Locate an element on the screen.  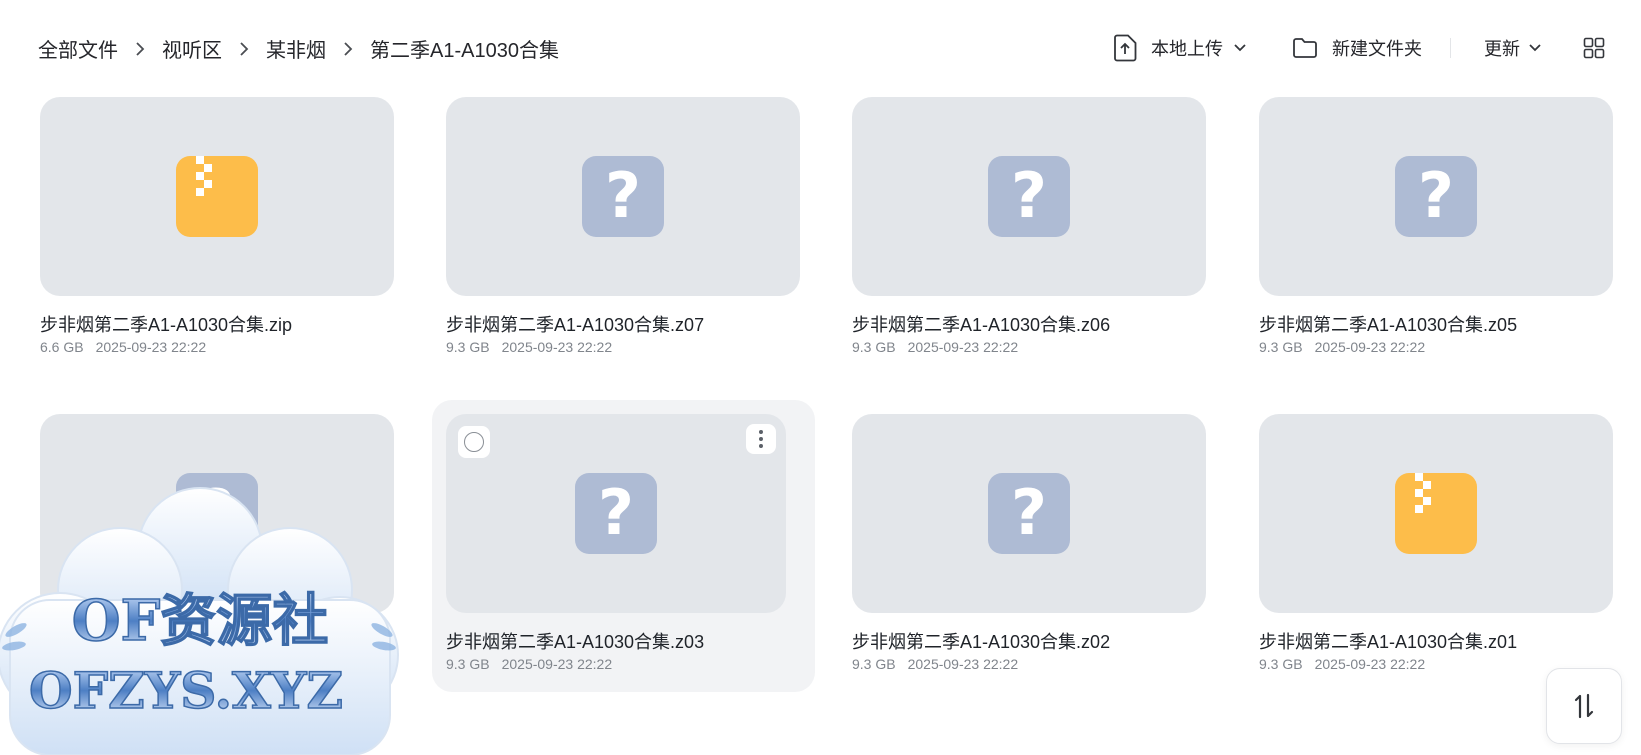
watermark-line2: OFZYS.XYZ is located at coordinates (186, 690).